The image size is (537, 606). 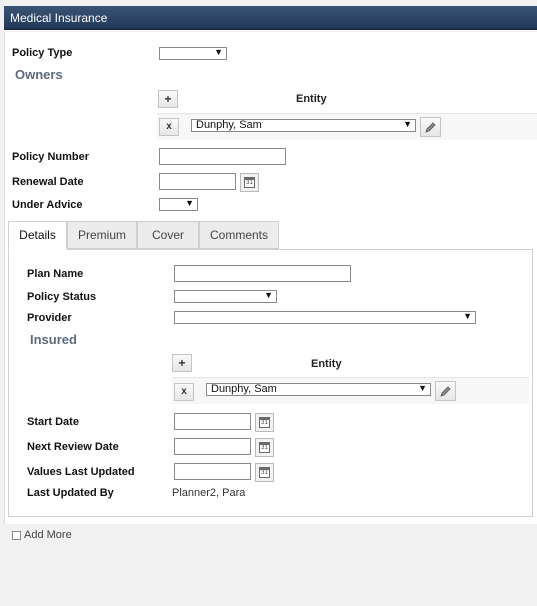 I want to click on remove-insured-button: x, so click(x=184, y=392).